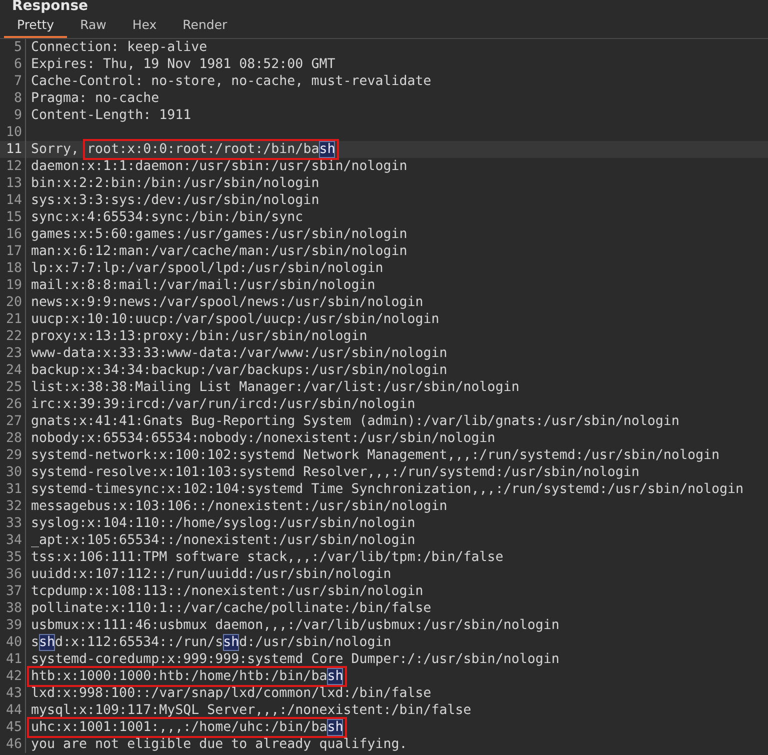  I want to click on code-text: mysql:x:109:117:MySQL Server,,,:/nonexistent:/bin/false, so click(251, 710).